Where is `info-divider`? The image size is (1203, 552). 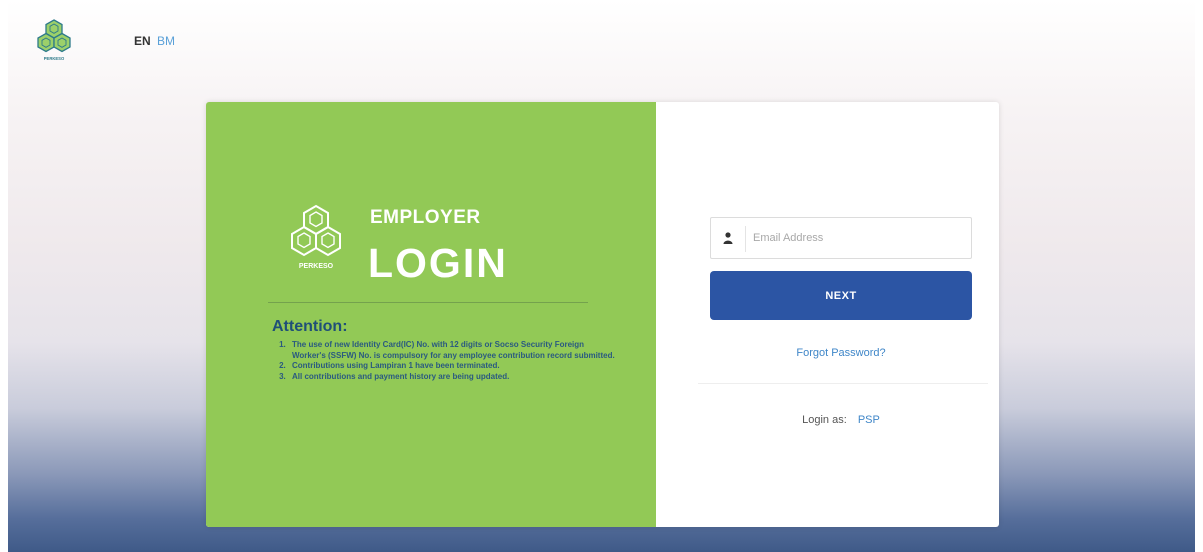
info-divider is located at coordinates (428, 302).